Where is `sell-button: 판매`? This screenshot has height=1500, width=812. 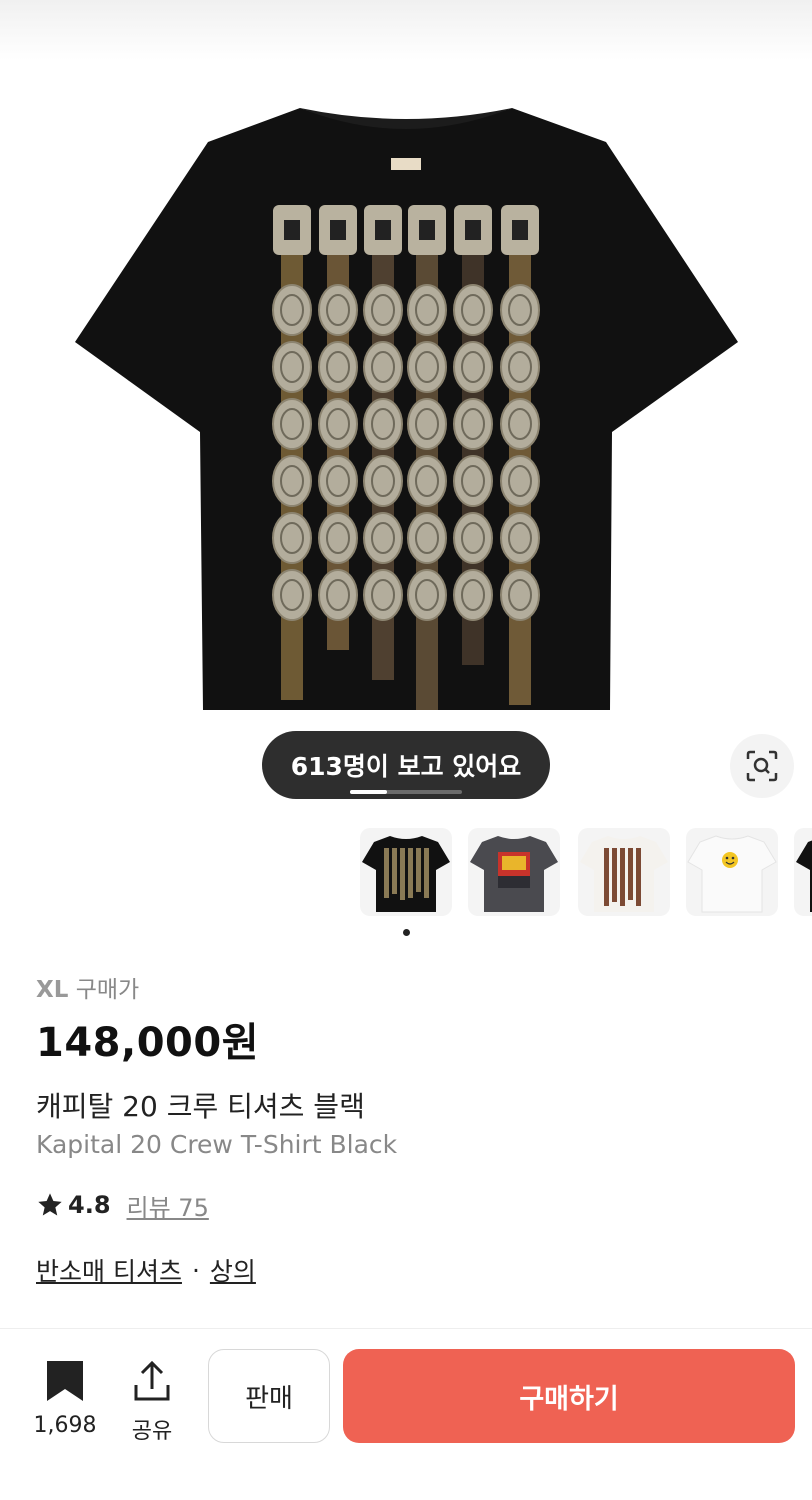
sell-button: 판매 is located at coordinates (269, 1396).